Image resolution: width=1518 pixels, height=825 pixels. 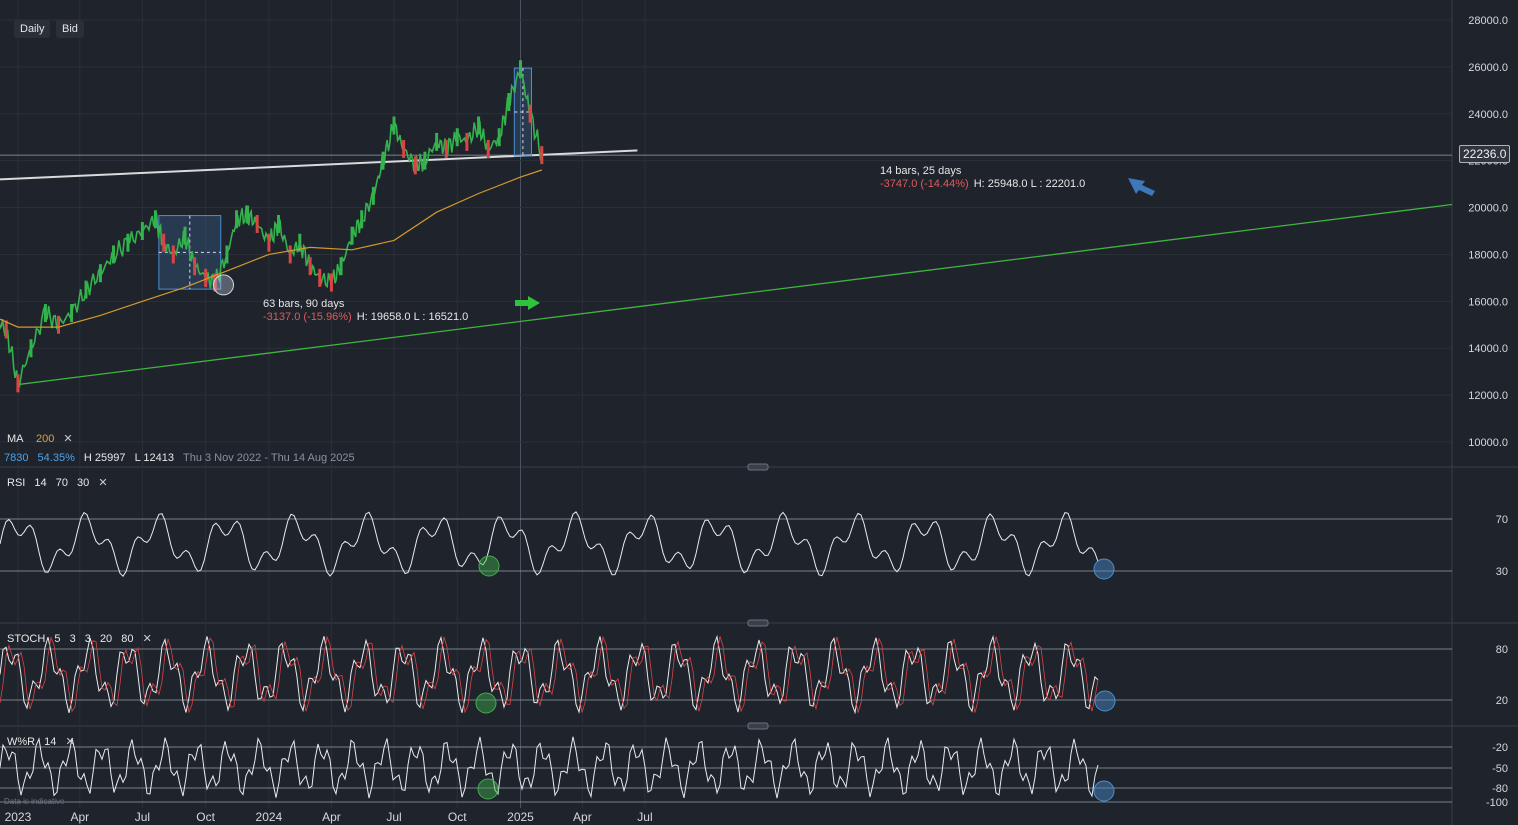 What do you see at coordinates (21, 742) in the screenshot?
I see `wr-name: W%R` at bounding box center [21, 742].